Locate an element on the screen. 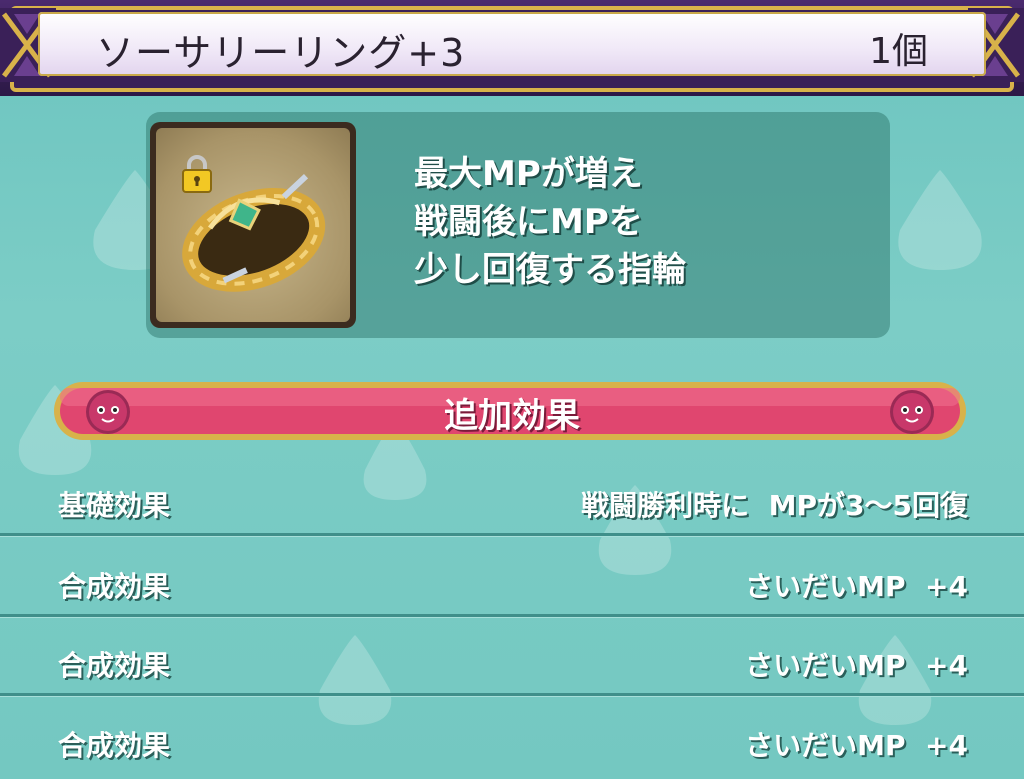  section-title: 追加効果 is located at coordinates (512, 416).